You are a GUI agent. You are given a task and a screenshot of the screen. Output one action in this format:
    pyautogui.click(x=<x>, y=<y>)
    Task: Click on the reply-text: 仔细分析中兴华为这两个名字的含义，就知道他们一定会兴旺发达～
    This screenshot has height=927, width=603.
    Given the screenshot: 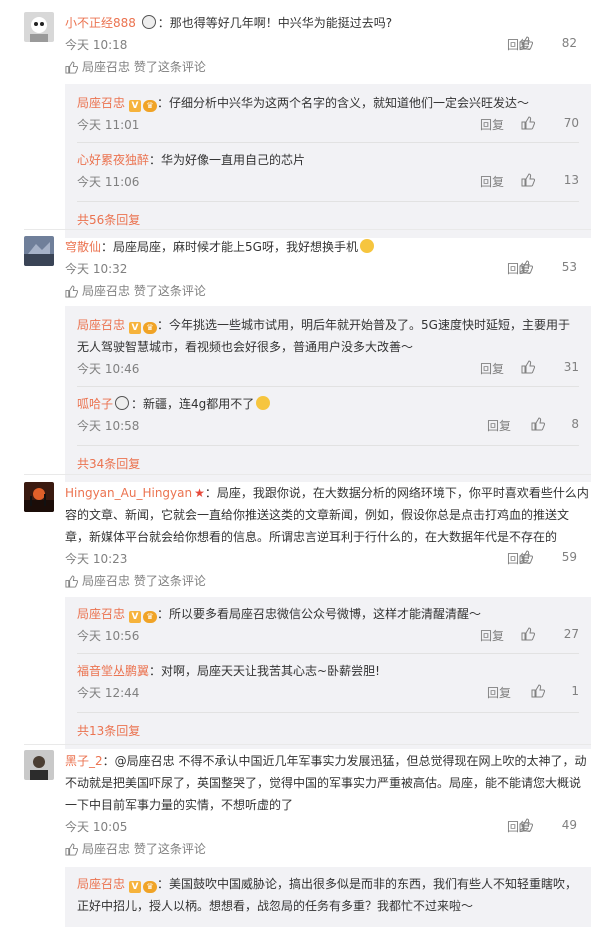 What is the action you would take?
    pyautogui.click(x=349, y=103)
    